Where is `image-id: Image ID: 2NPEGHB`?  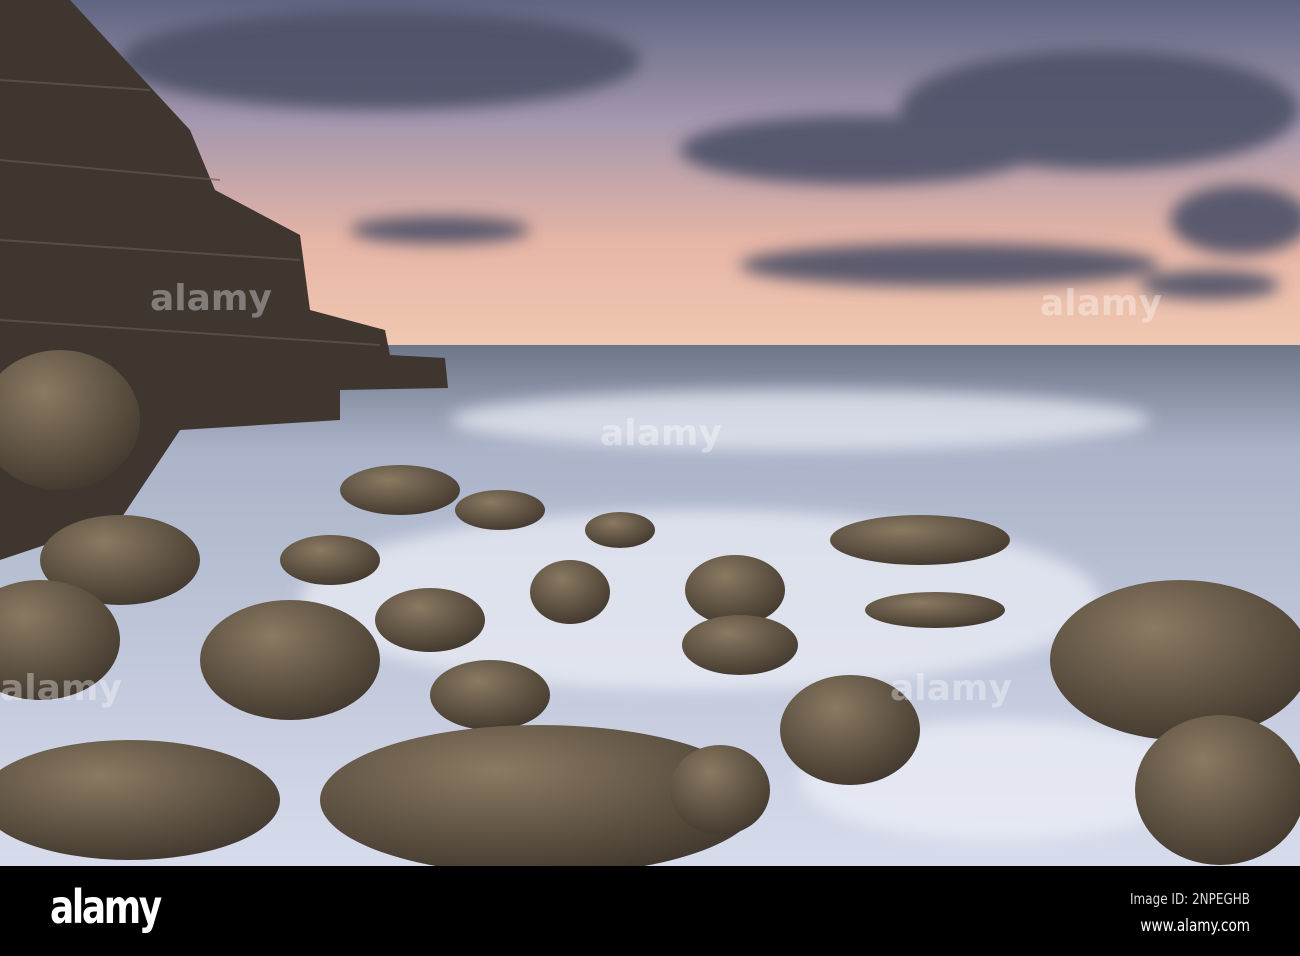
image-id: Image ID: 2NPEGHB is located at coordinates (1189, 899).